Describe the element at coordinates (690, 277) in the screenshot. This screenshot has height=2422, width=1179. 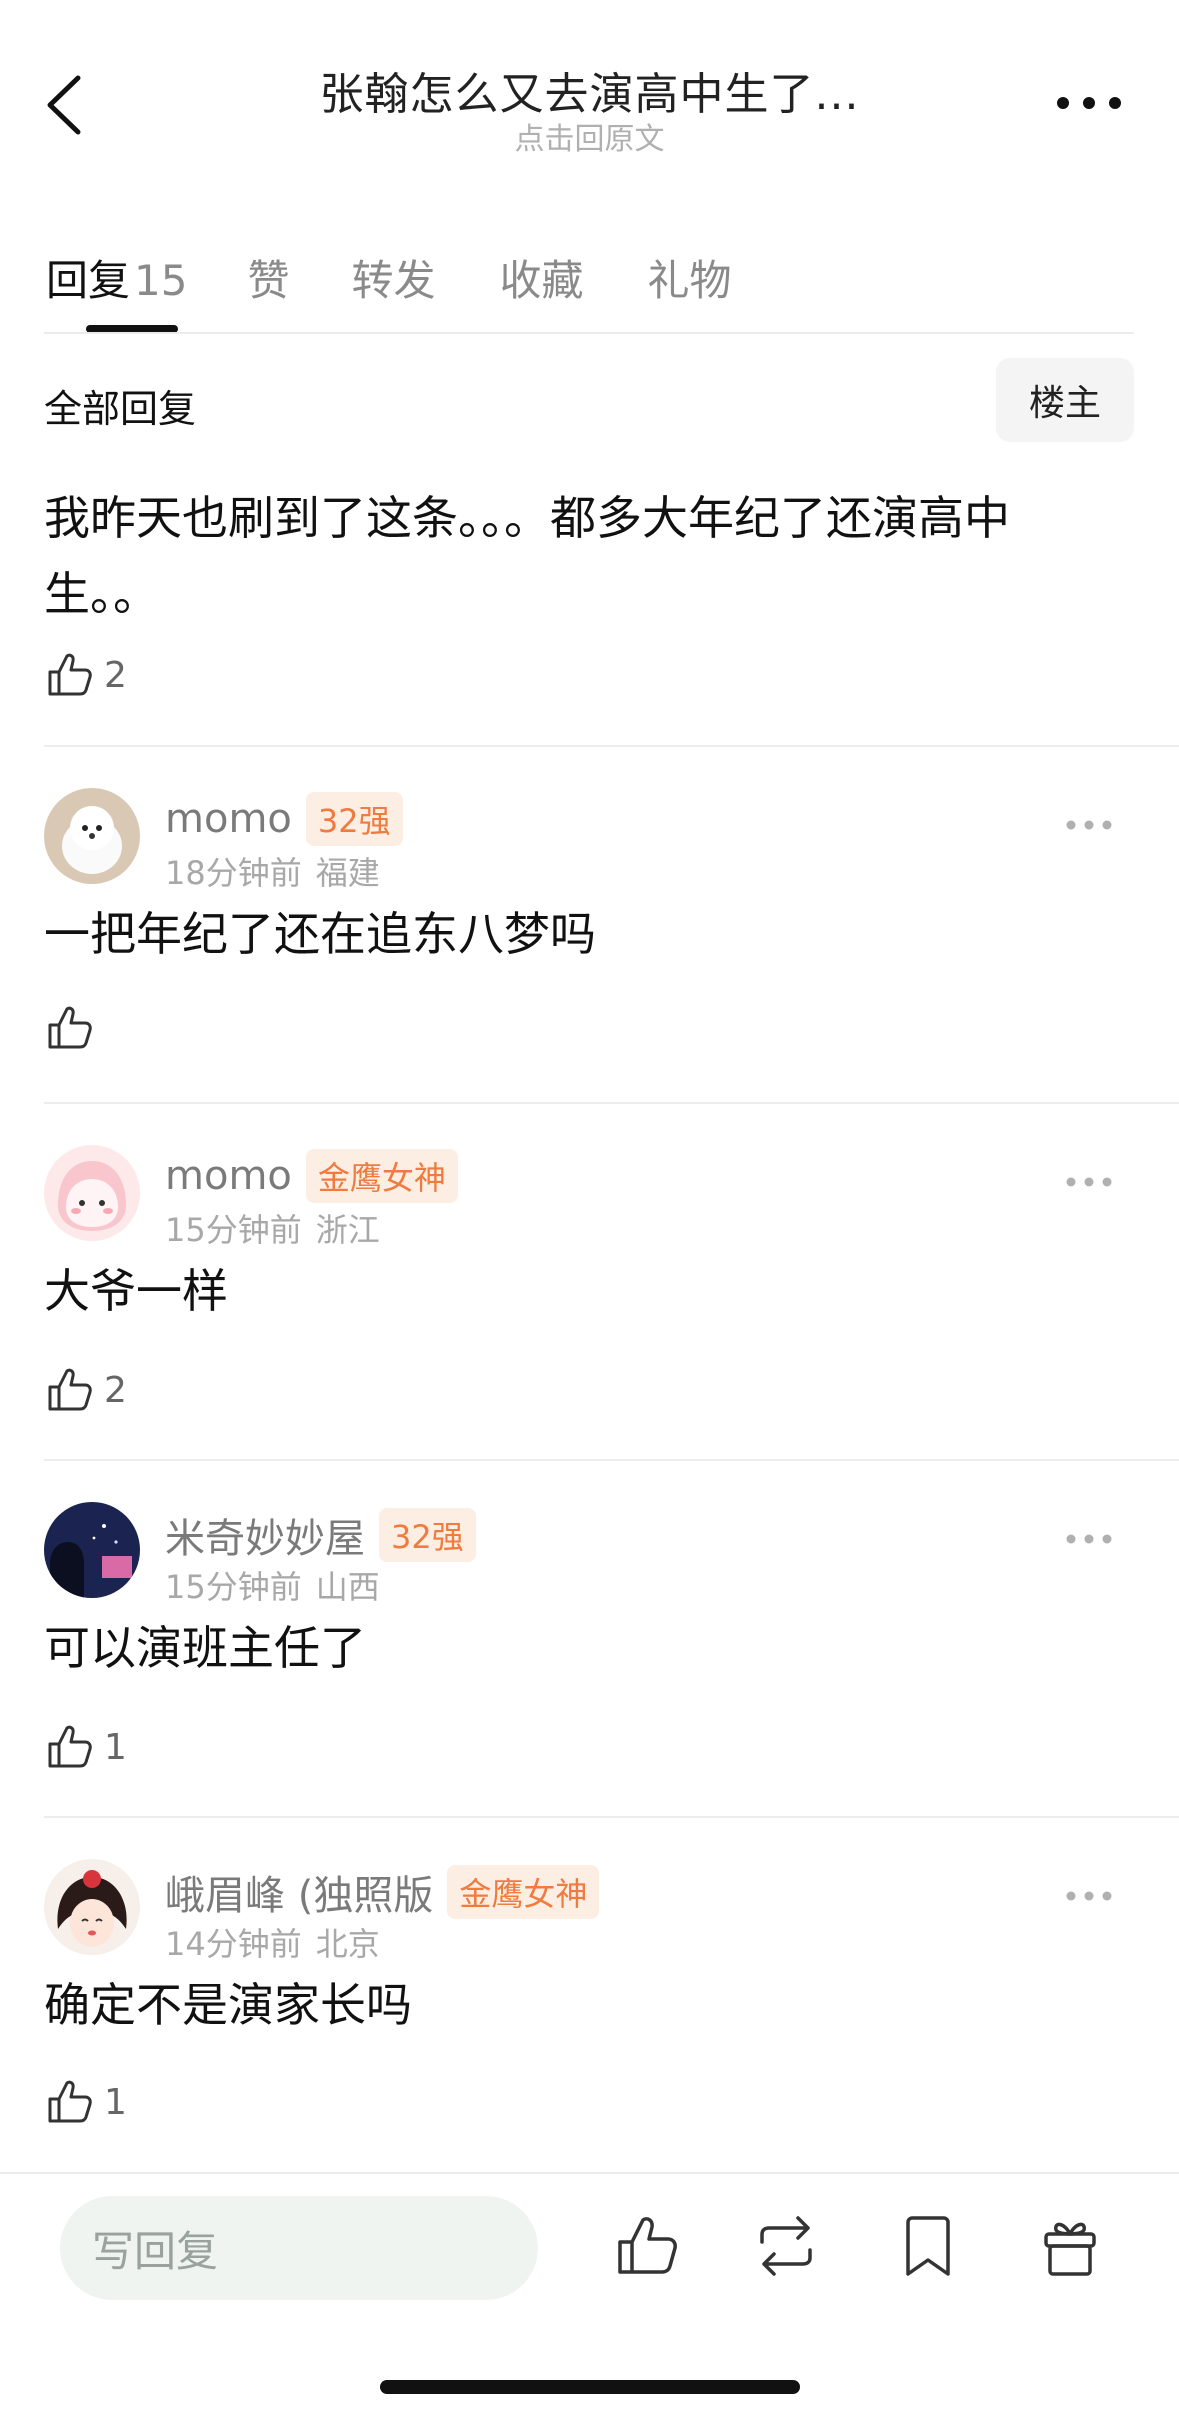
I see `tab-gifts: 礼物` at that location.